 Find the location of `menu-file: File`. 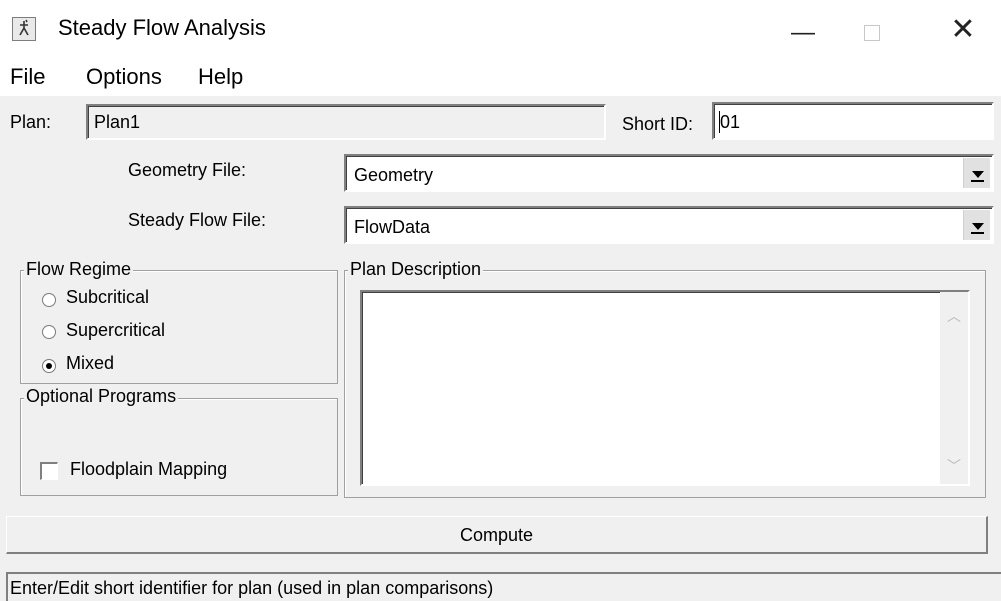

menu-file: File is located at coordinates (27, 77).